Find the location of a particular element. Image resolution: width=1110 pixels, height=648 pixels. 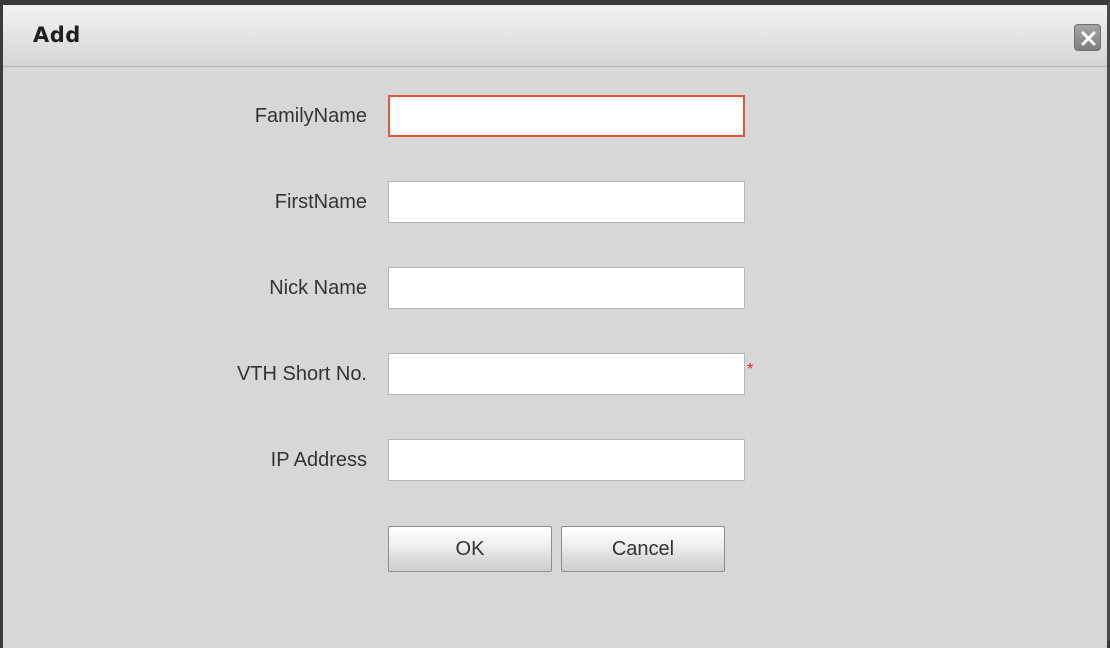

ip-address-row: IP Address is located at coordinates (555, 461).